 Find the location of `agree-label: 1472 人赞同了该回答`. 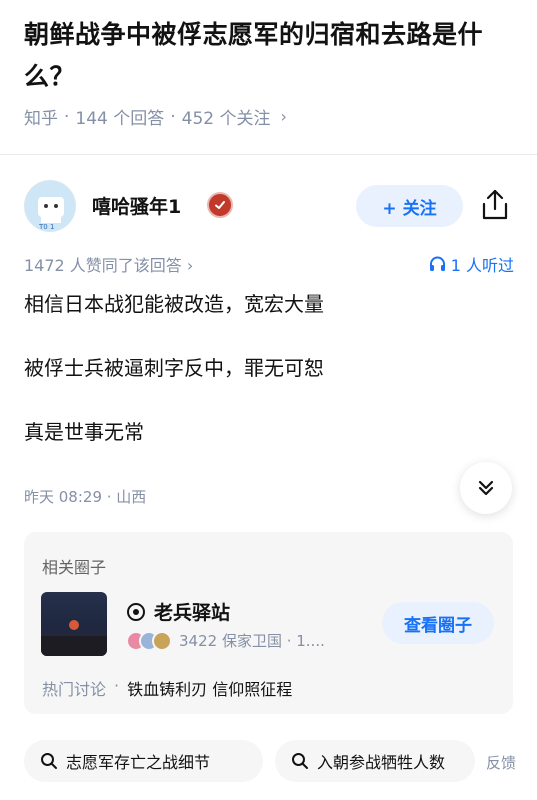

agree-label: 1472 人赞同了该回答 is located at coordinates (103, 265).